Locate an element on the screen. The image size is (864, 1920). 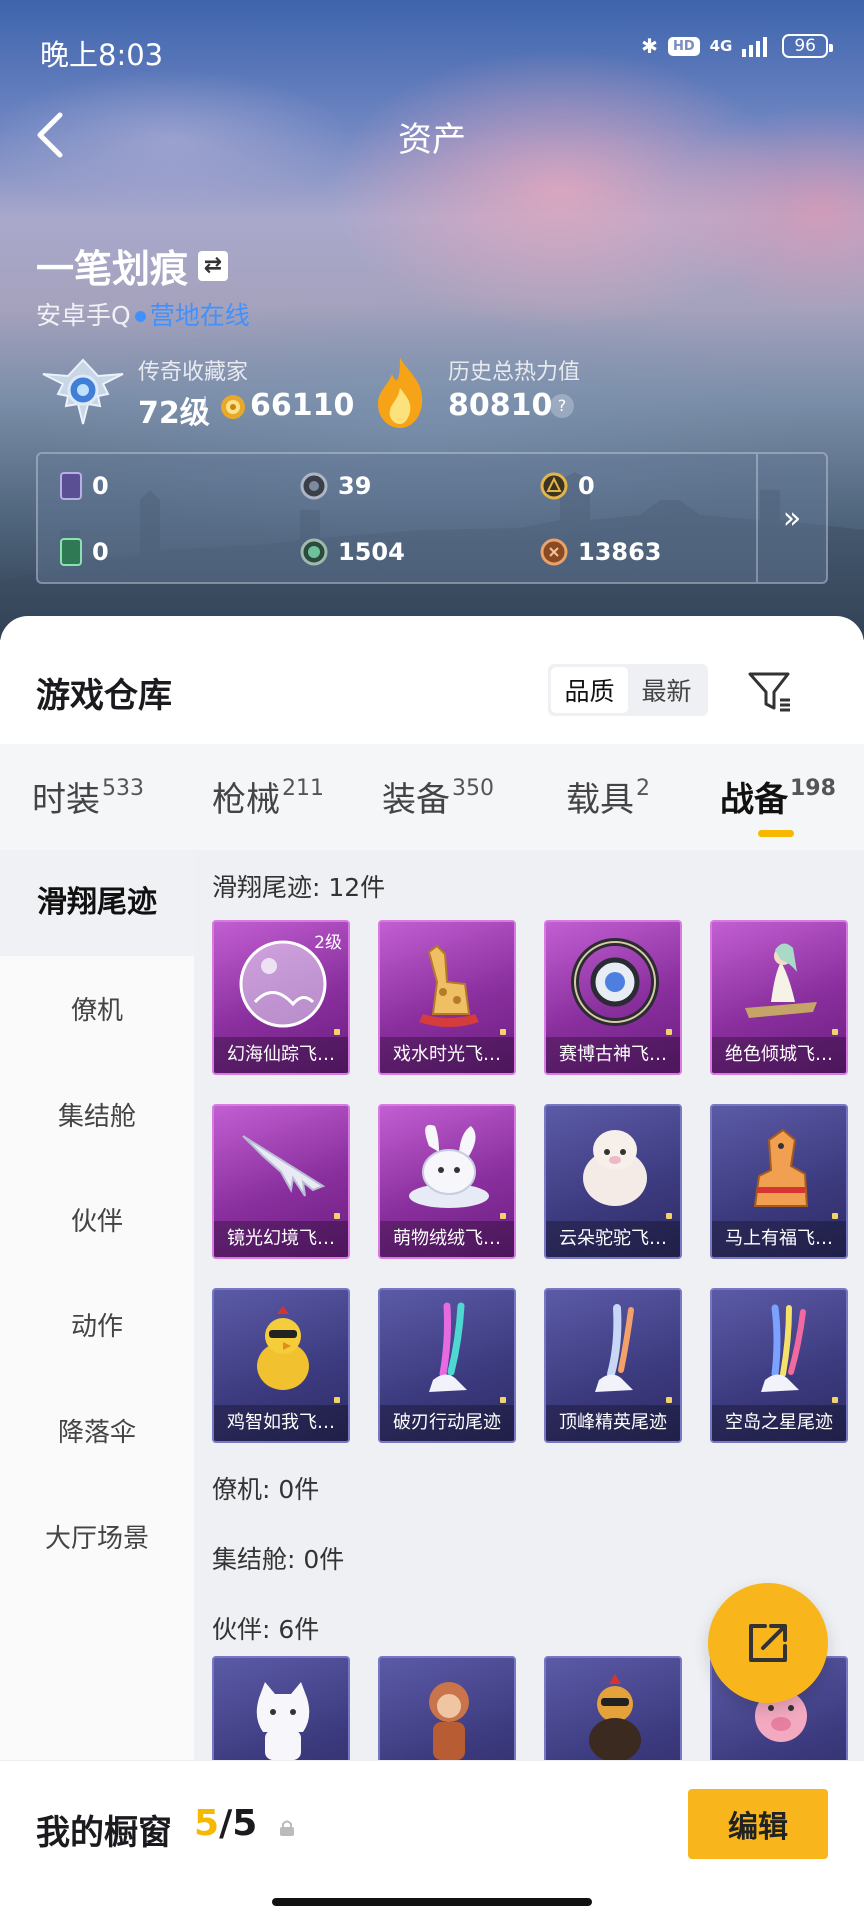
card-icon is located at coordinates (71, 486).